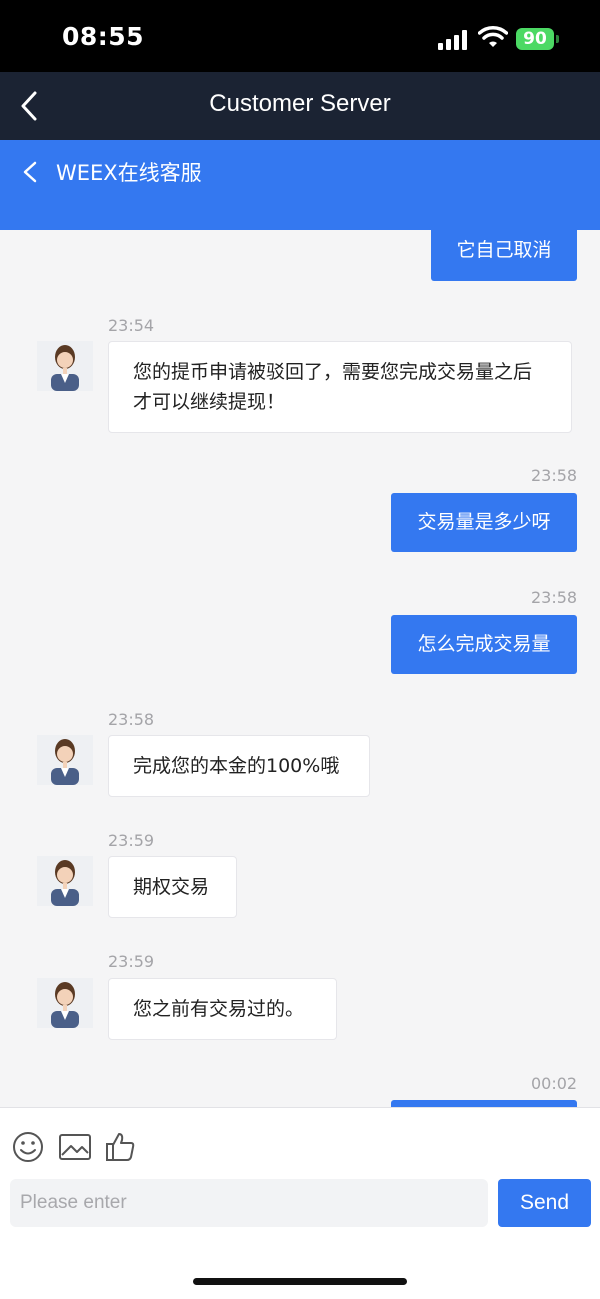 This screenshot has width=600, height=1299. Describe the element at coordinates (219, 1009) in the screenshot. I see `message-text: 您之前有交易过的。` at that location.